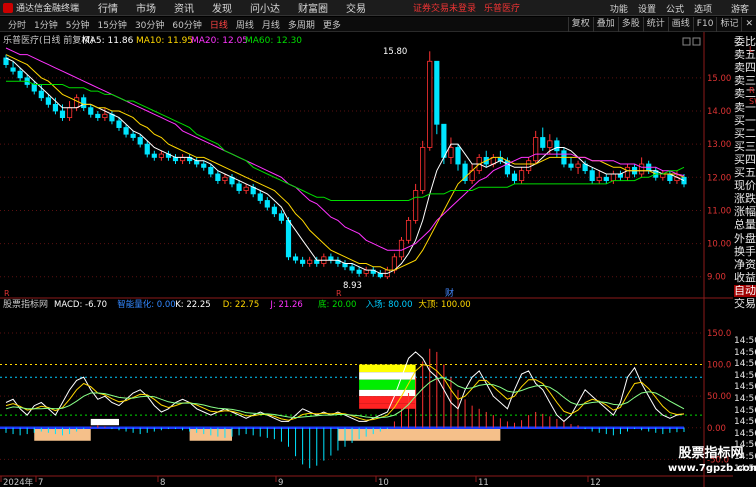  I want to click on sidebar-label: 买一, so click(745, 121).